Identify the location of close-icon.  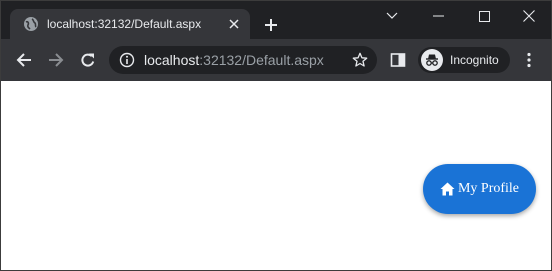
(234, 24).